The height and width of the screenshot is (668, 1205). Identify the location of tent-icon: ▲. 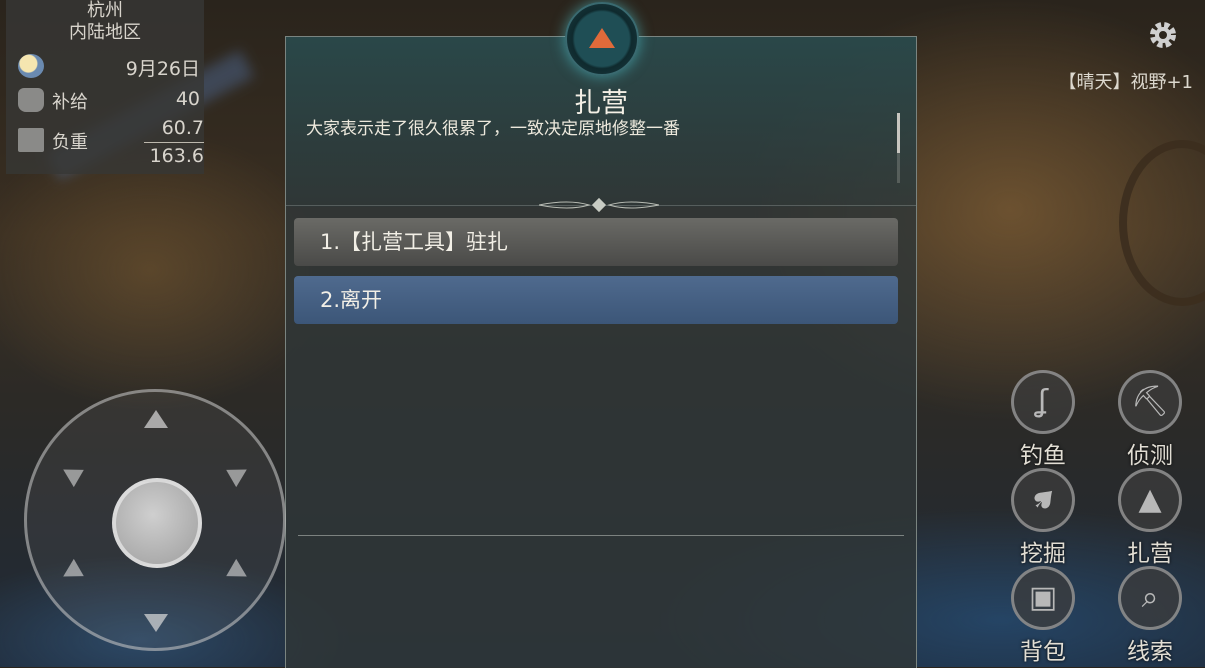
(1150, 500).